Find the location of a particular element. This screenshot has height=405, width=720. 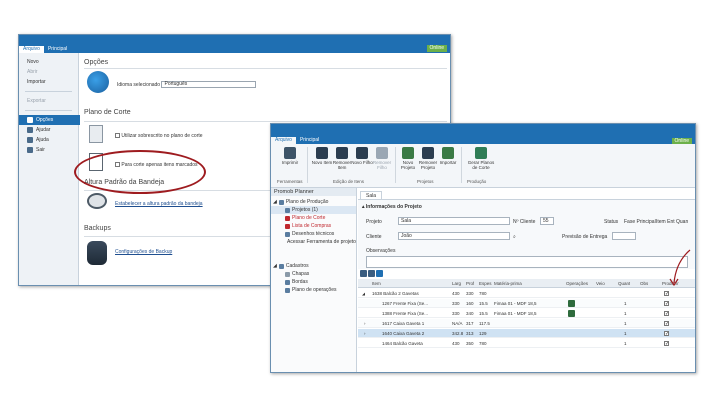

tree-plano-corte: Plano de Corte is located at coordinates (313, 218).